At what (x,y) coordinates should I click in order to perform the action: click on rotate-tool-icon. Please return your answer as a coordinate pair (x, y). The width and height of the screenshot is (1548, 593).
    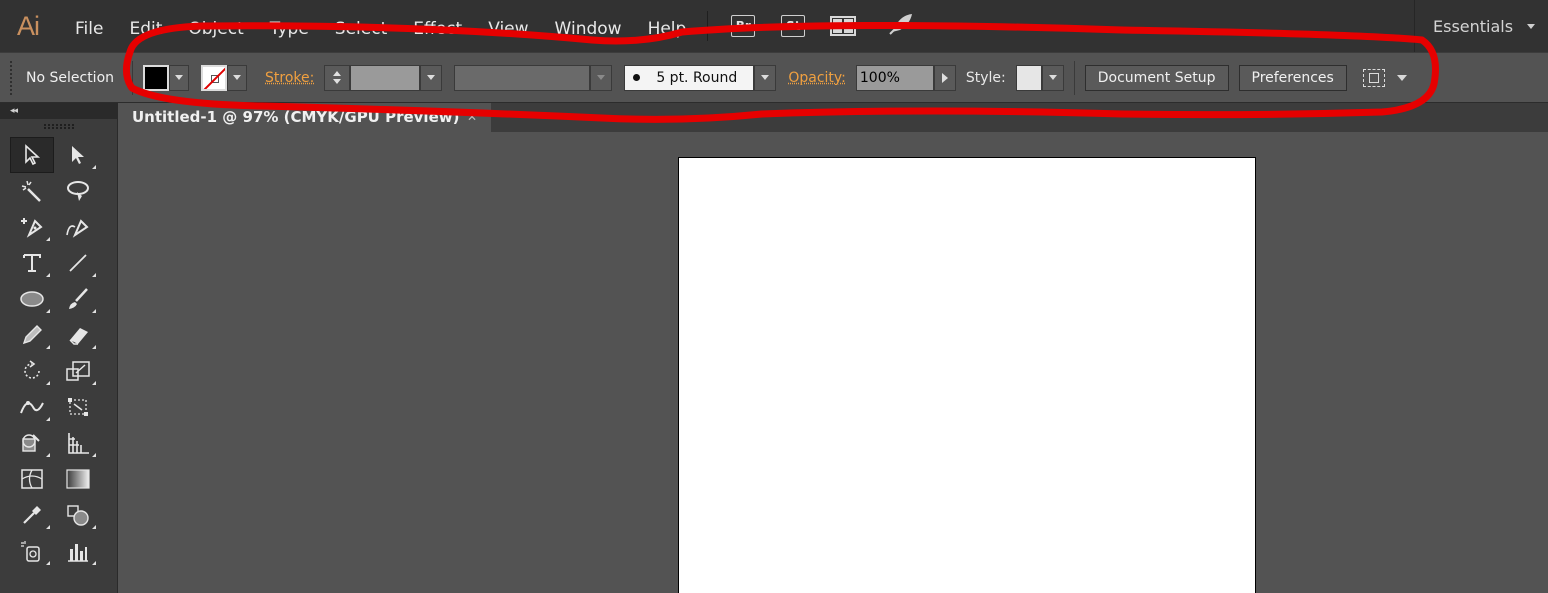
    Looking at the image, I should click on (32, 371).